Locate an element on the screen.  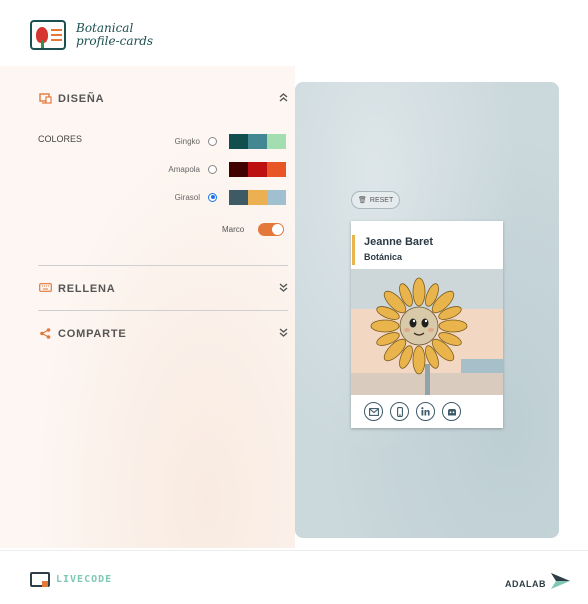
frame-label: Marco is located at coordinates (233, 229).